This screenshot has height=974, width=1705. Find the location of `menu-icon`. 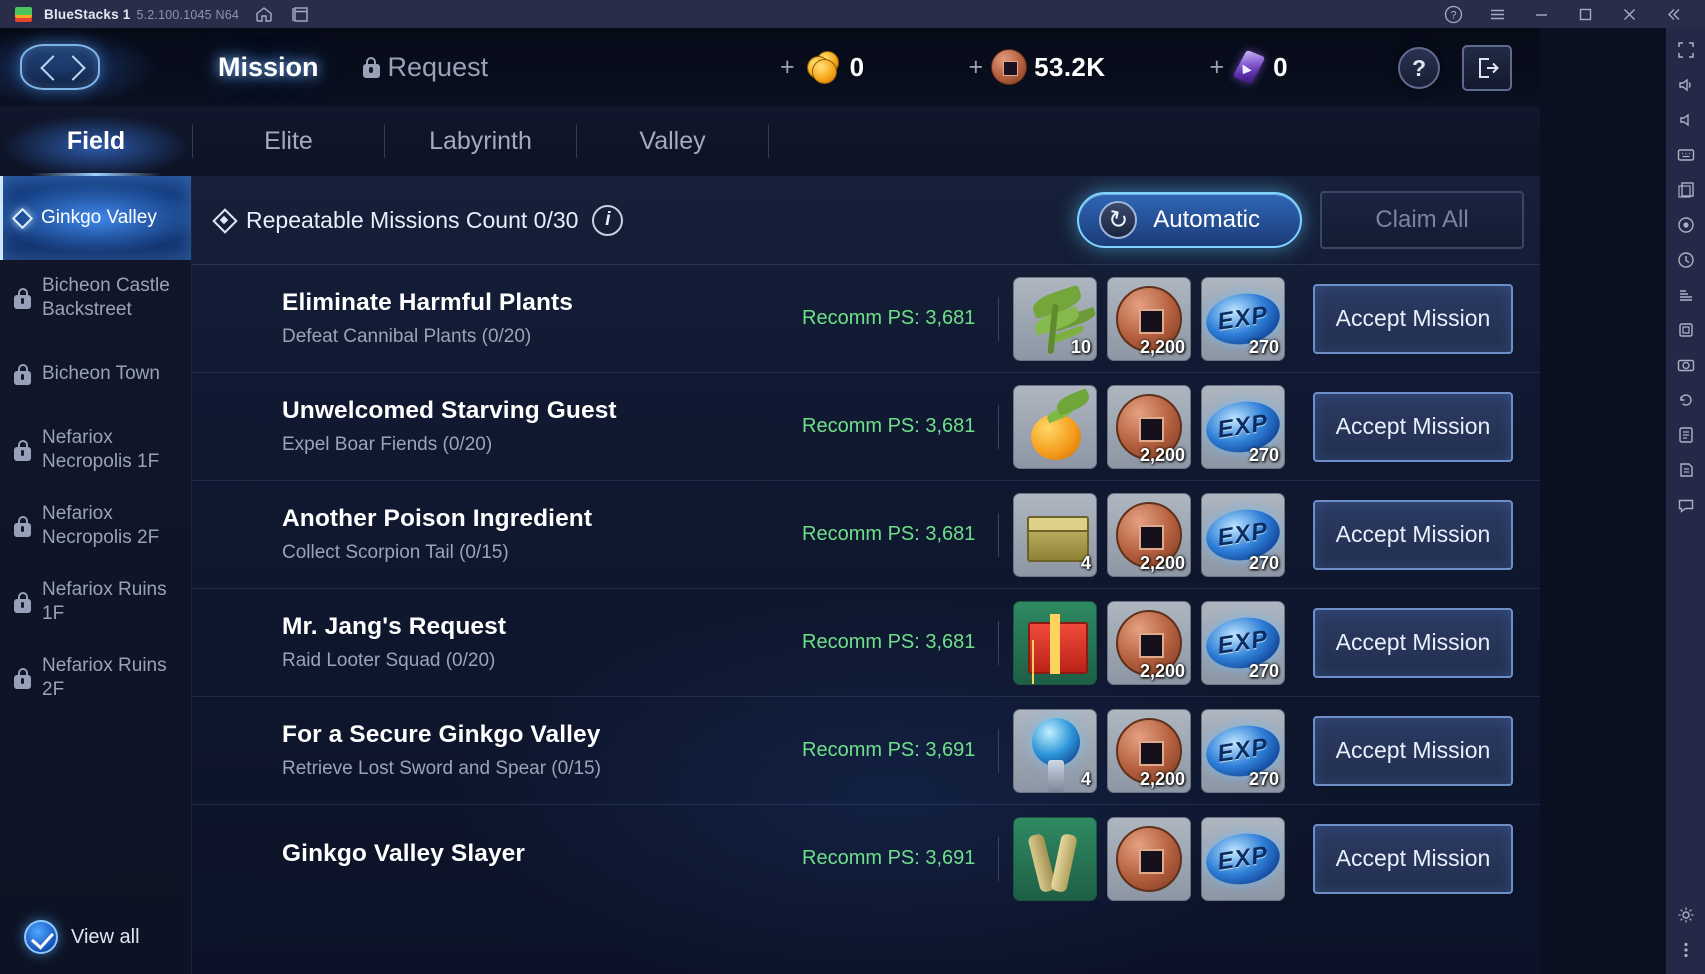

menu-icon is located at coordinates (1497, 14).